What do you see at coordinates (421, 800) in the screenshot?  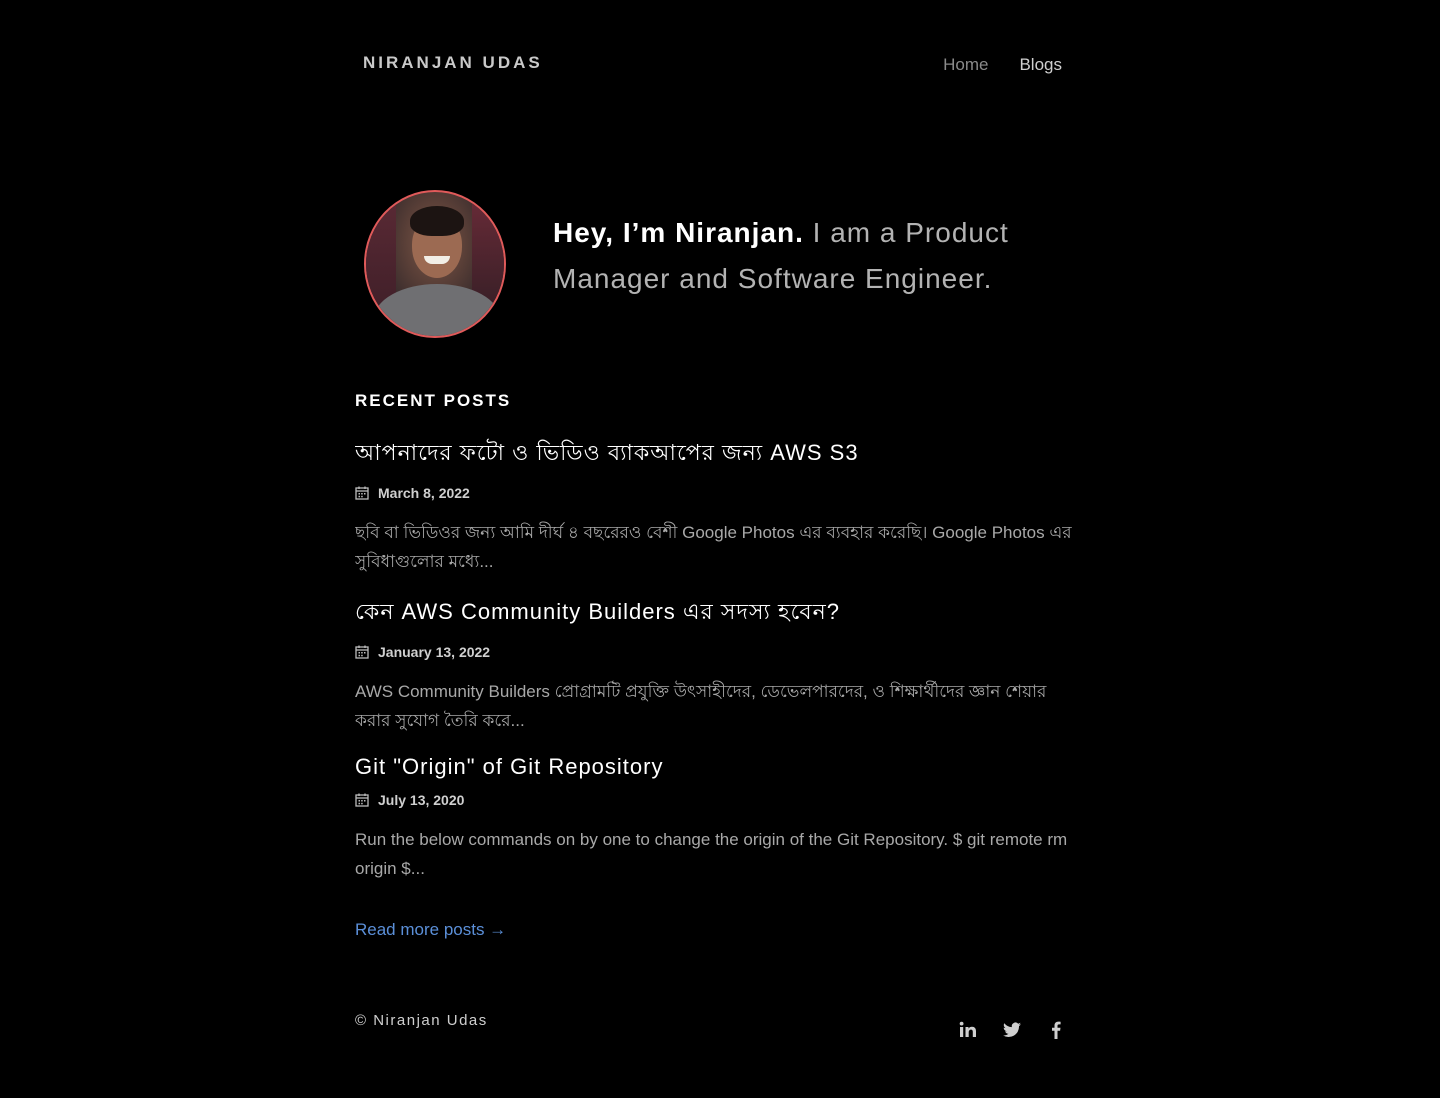 I see `post-date-text: July 13, 2020` at bounding box center [421, 800].